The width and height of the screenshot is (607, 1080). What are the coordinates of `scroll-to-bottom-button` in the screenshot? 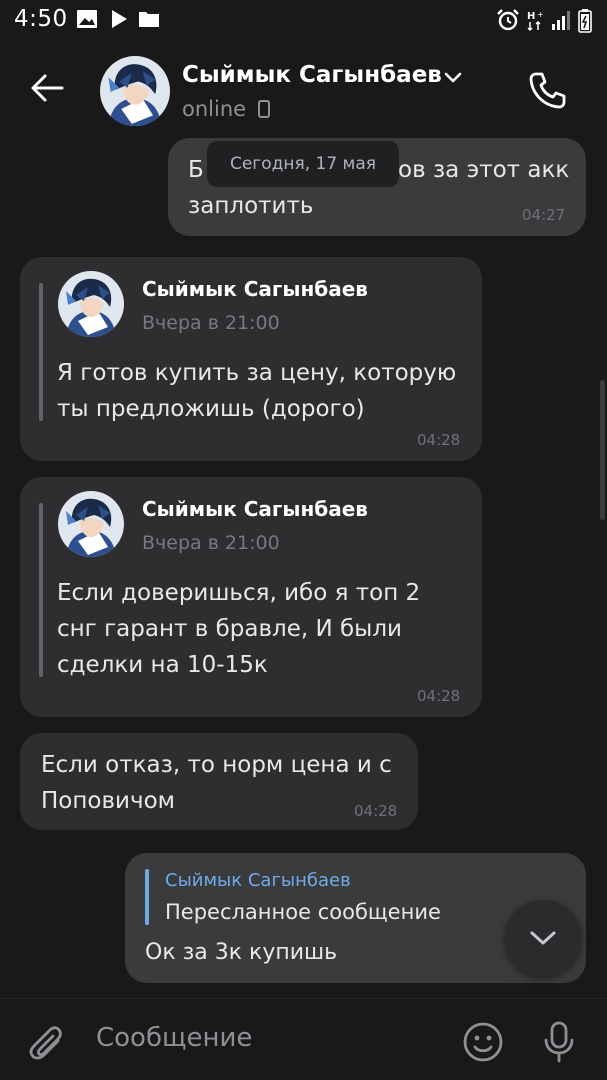 It's located at (543, 938).